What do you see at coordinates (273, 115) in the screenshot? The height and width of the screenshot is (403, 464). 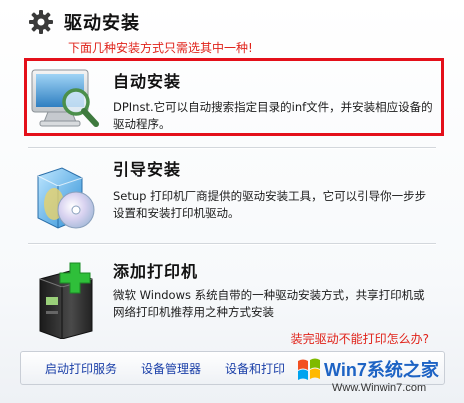 I see `option-description: DPInst.它可以自动搜索指定目录的inf文件，并安装相应设备的驱动程序。` at bounding box center [273, 115].